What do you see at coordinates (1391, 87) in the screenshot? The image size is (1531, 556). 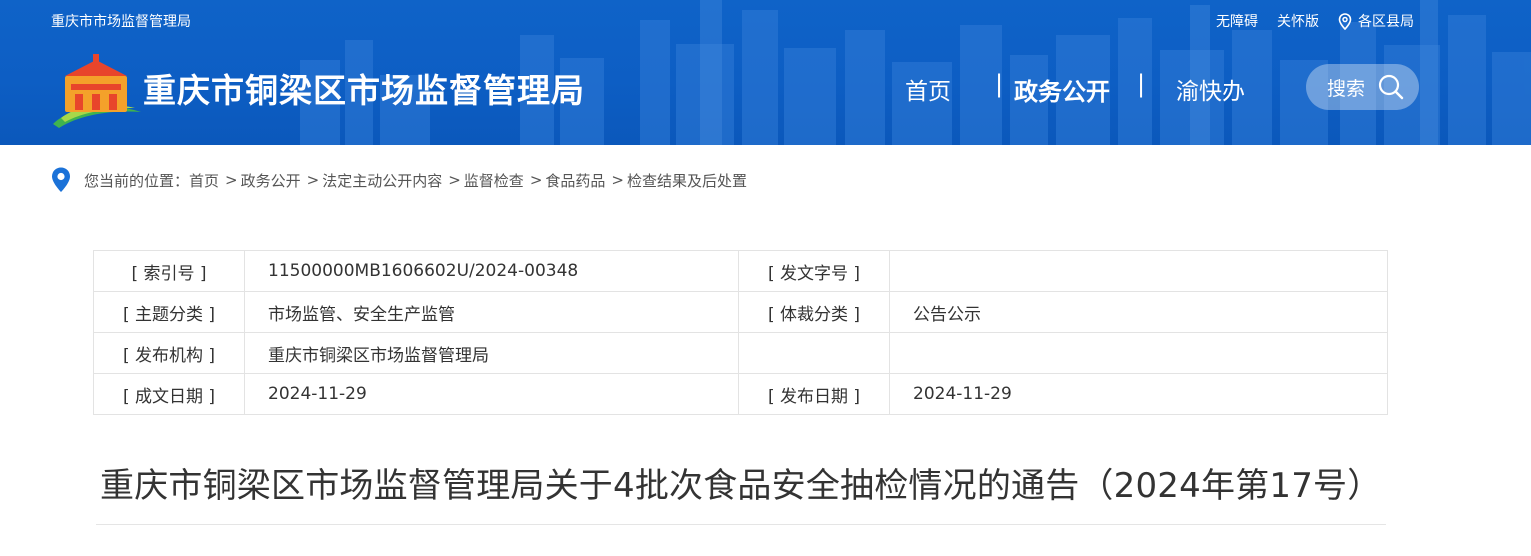 I see `search-icon` at bounding box center [1391, 87].